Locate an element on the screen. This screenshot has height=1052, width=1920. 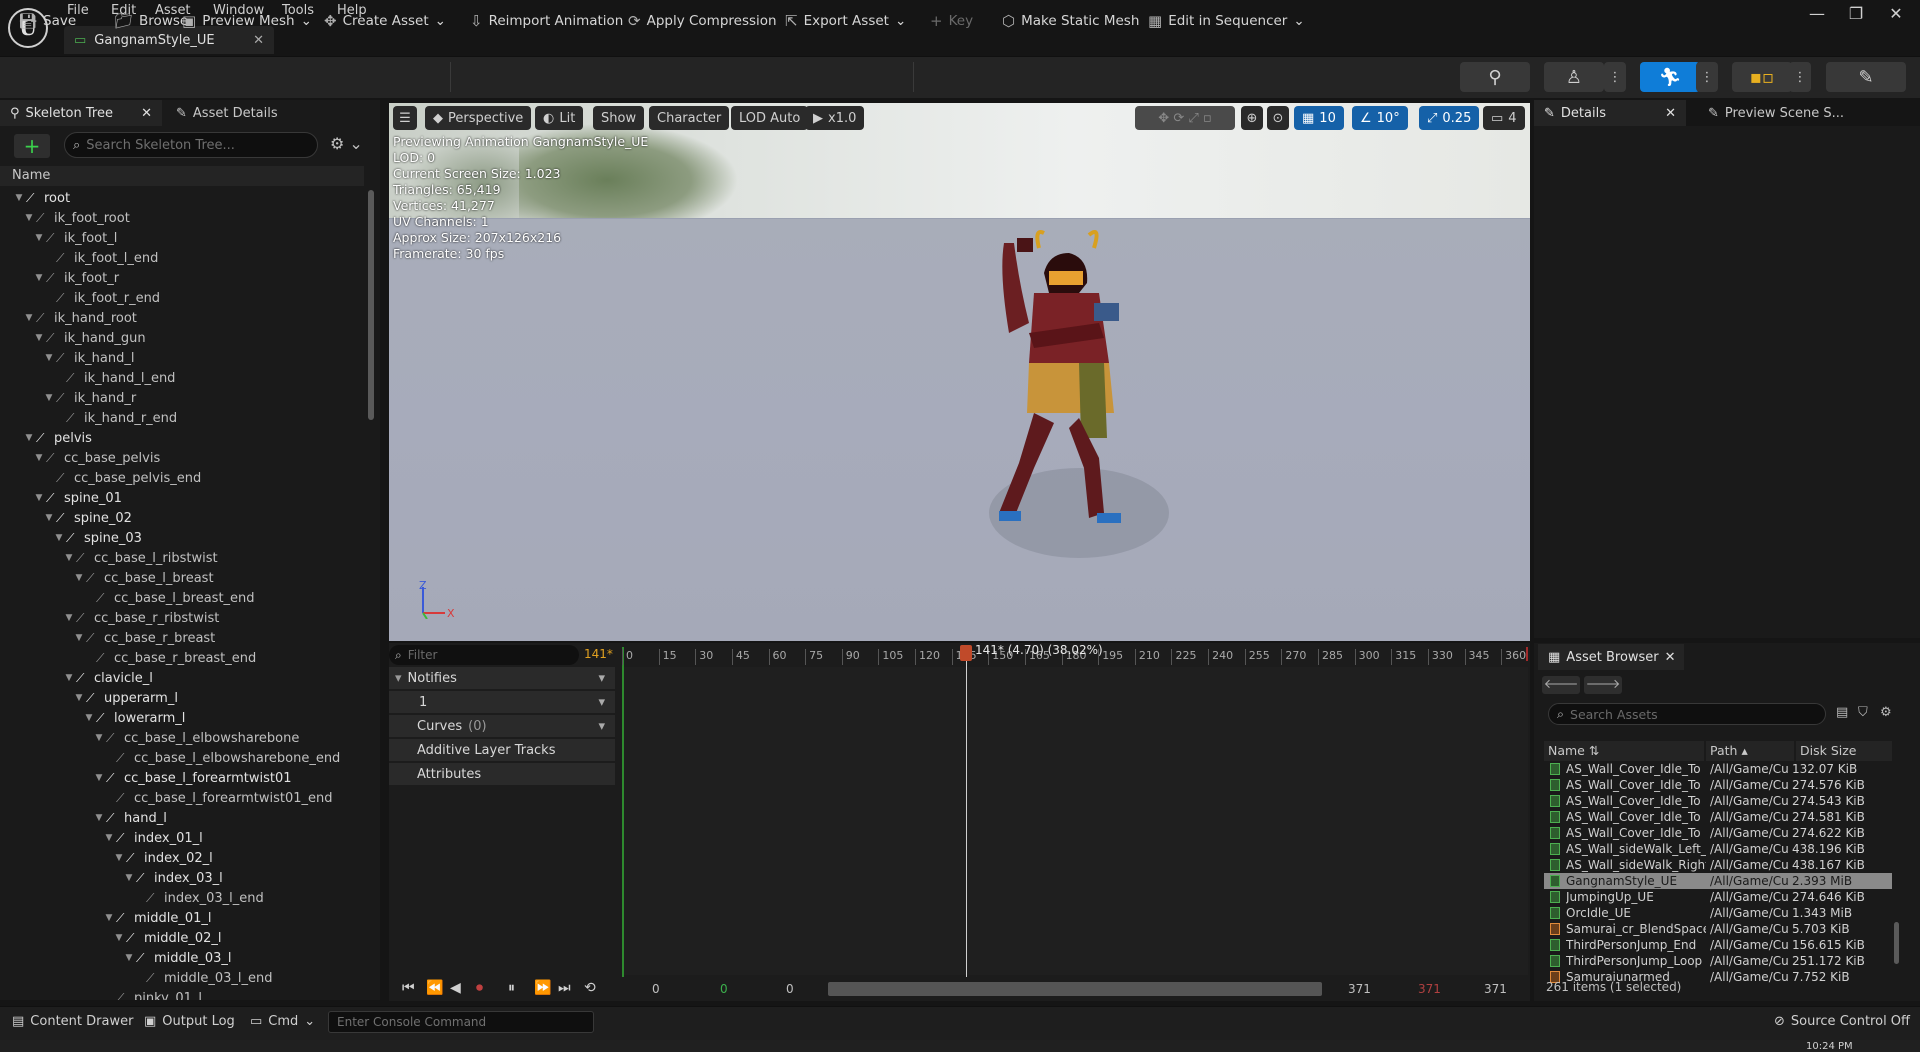
source-control-button: ⊘ Source Control Off is located at coordinates (1842, 1021).